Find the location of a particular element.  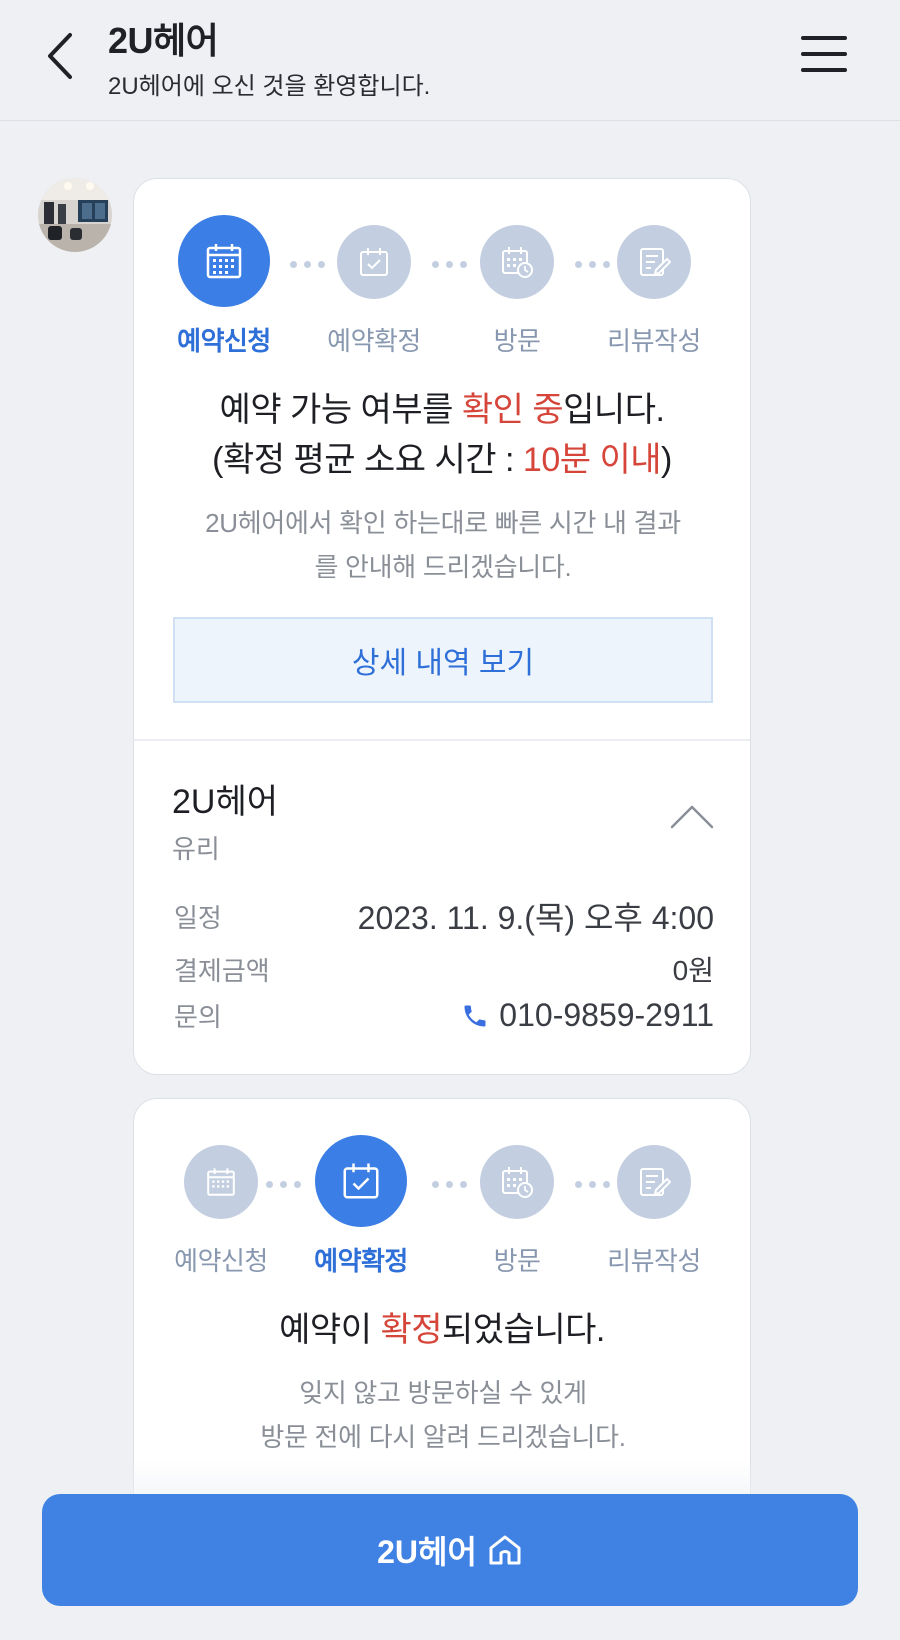

hamburger-menu-icon is located at coordinates (824, 54).